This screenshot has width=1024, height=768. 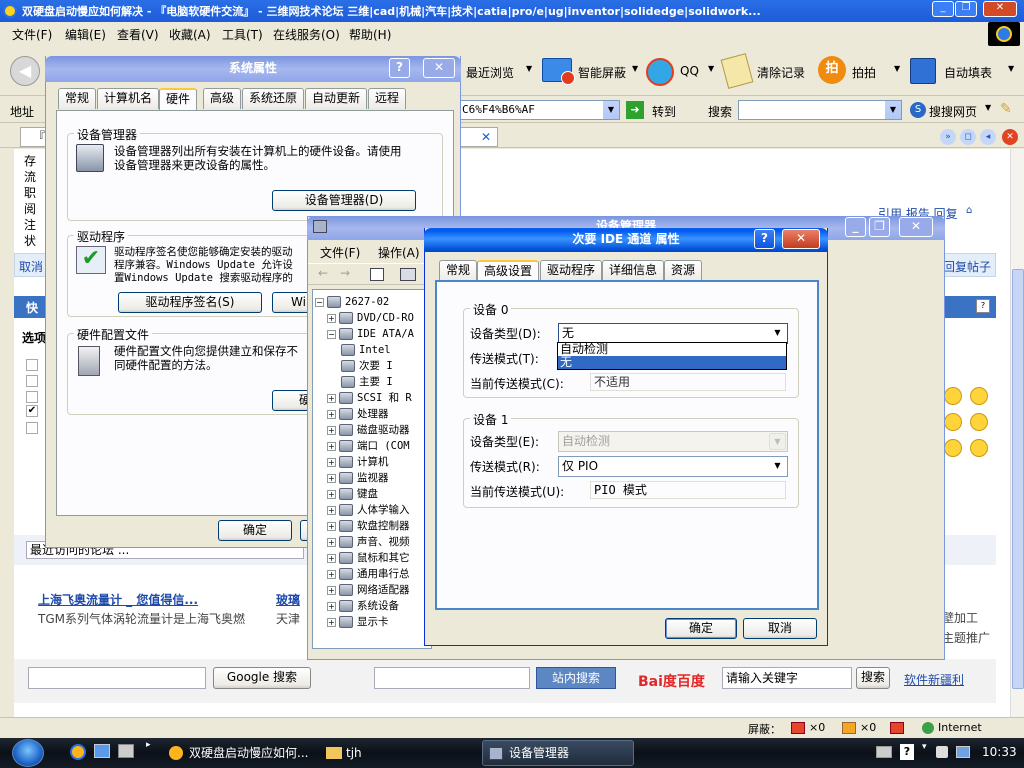 I want to click on page-scrollbar, so click(x=1017, y=433).